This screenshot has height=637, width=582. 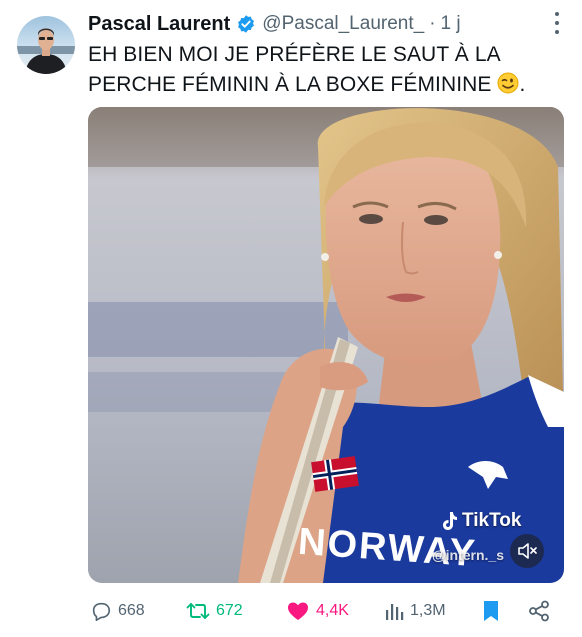 I want to click on bookmark-button, so click(x=494, y=611).